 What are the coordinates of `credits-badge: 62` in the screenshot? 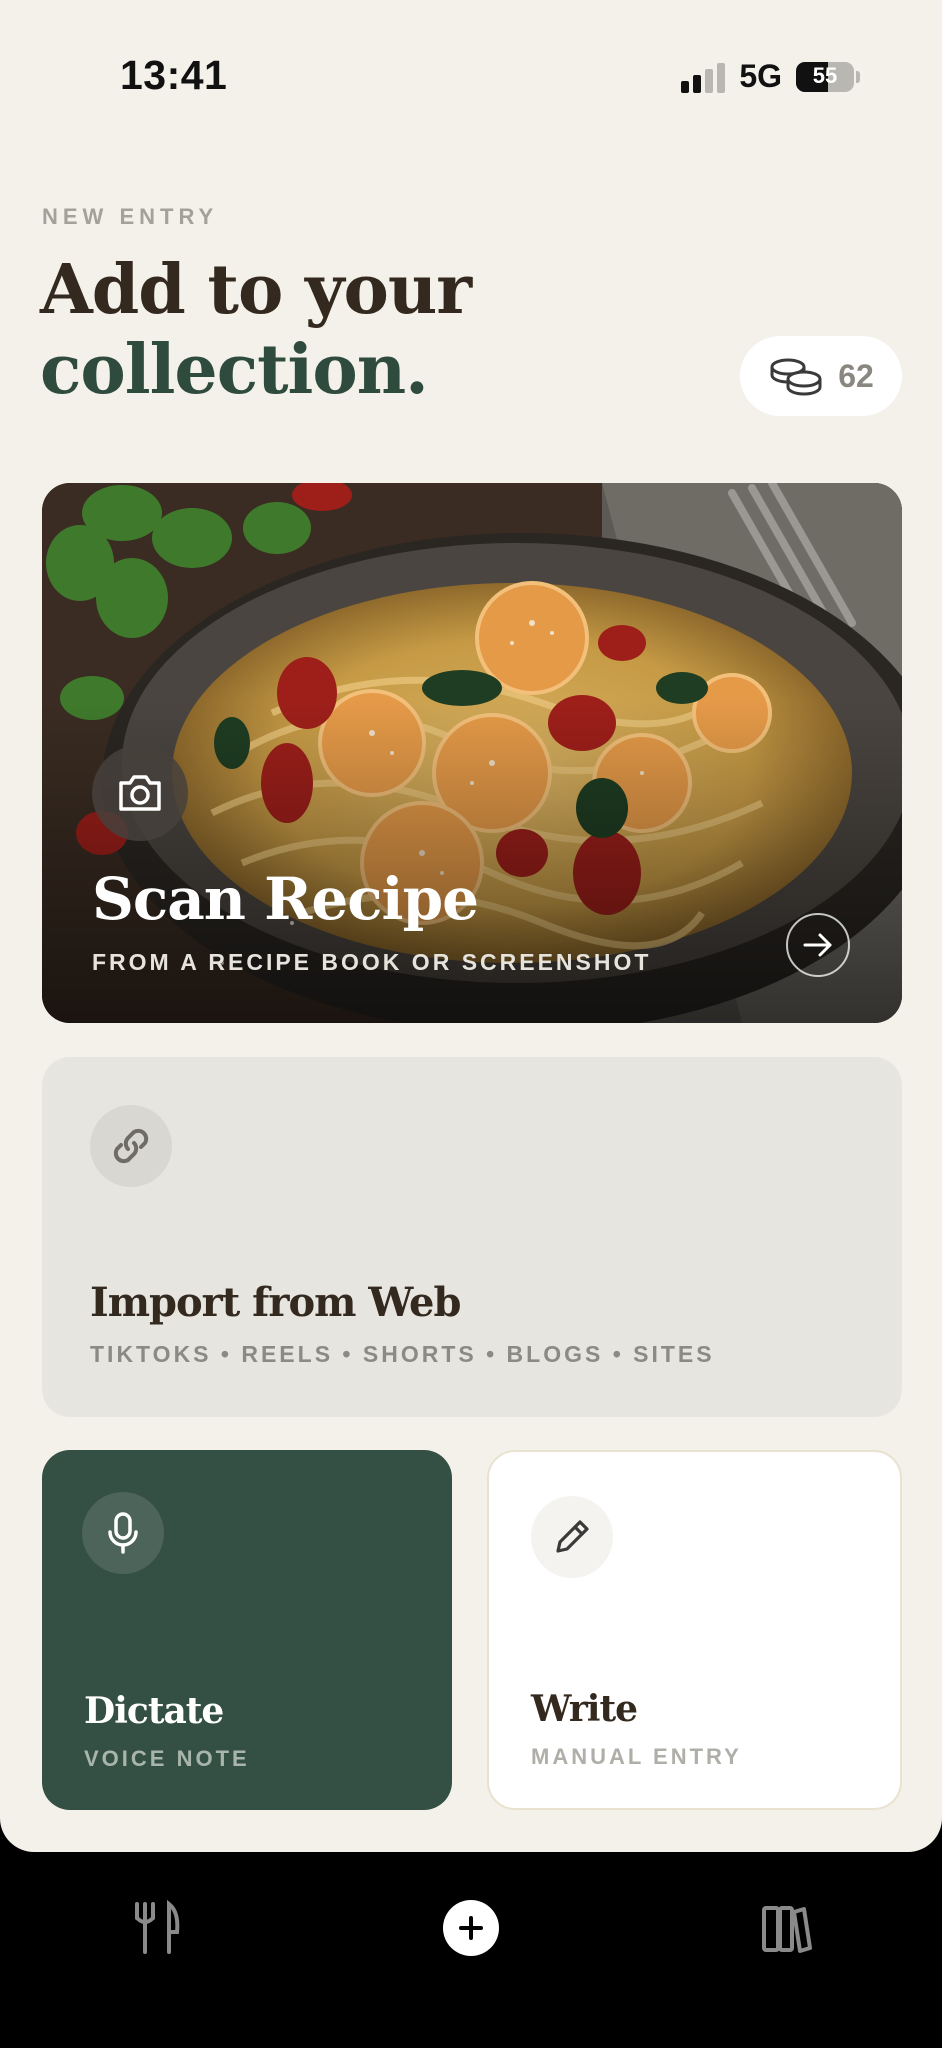 It's located at (821, 376).